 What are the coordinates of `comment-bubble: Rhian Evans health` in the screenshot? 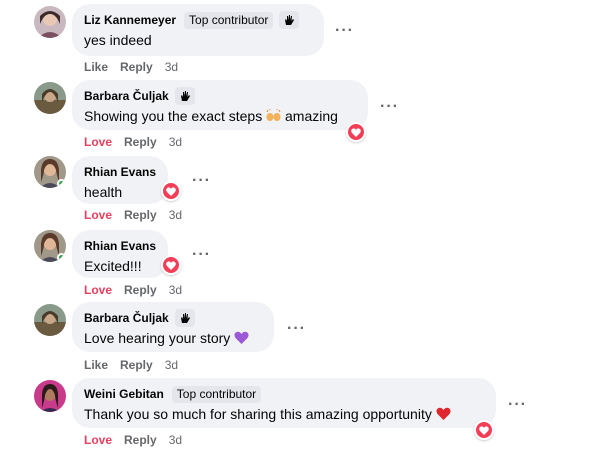 It's located at (120, 180).